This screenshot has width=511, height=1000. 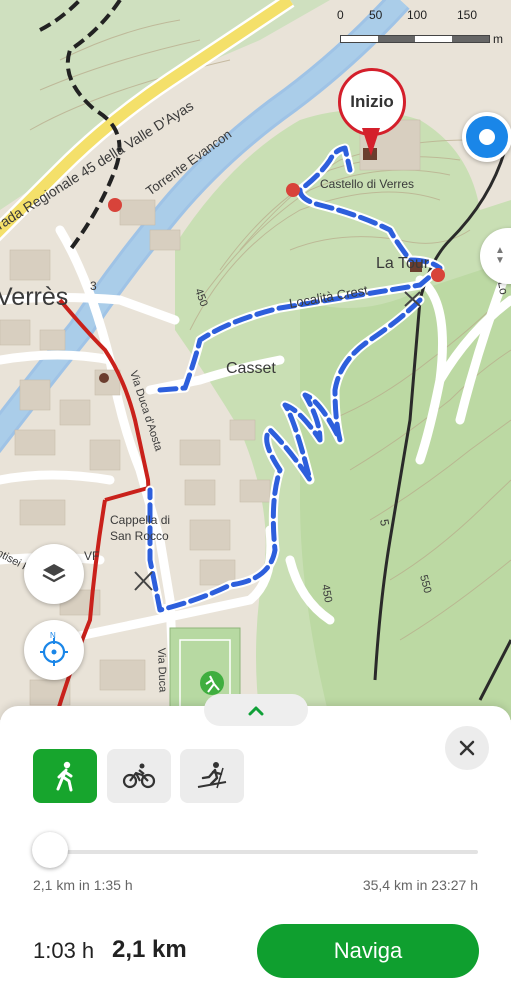 I want to click on road-number-3: 3, so click(x=93, y=286).